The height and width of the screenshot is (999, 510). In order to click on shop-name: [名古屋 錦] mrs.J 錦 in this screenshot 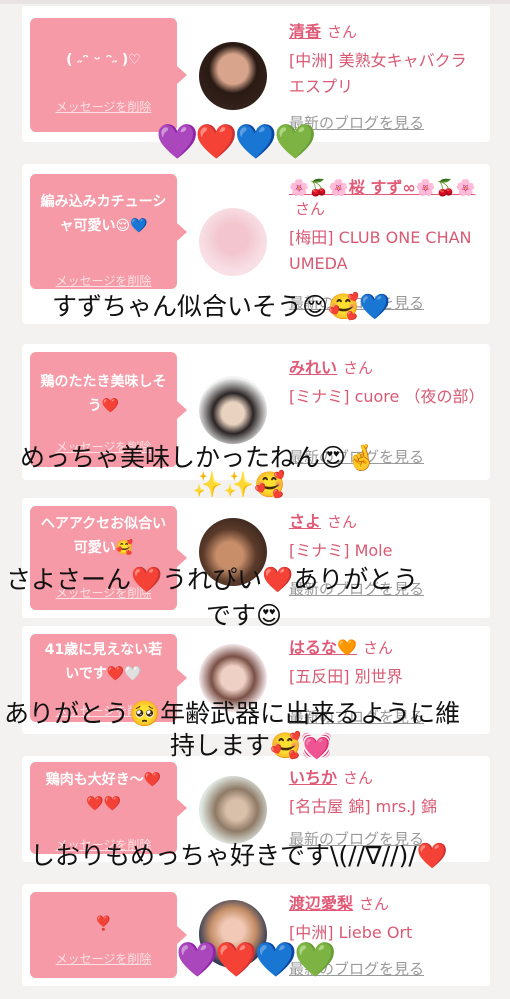, I will do `click(363, 806)`.